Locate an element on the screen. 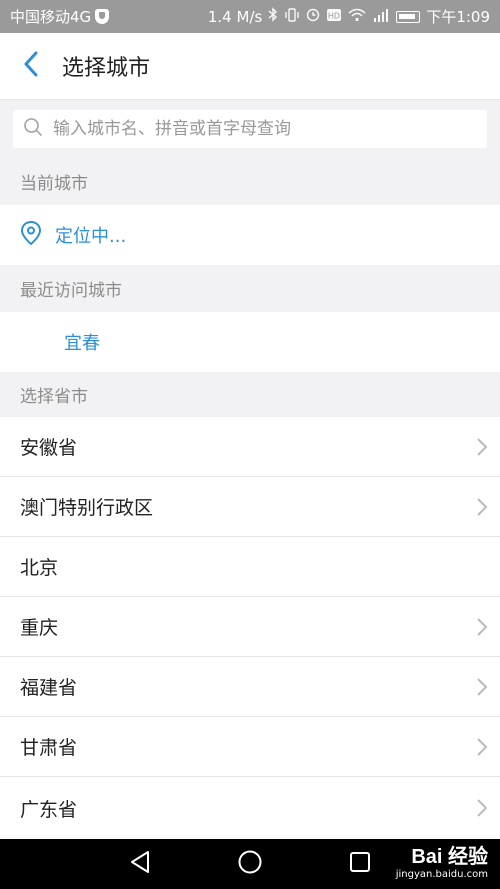 This screenshot has height=889, width=500. status-bar: 中国移动4G 1.4 M/s HD 下午1:09 is located at coordinates (250, 16).